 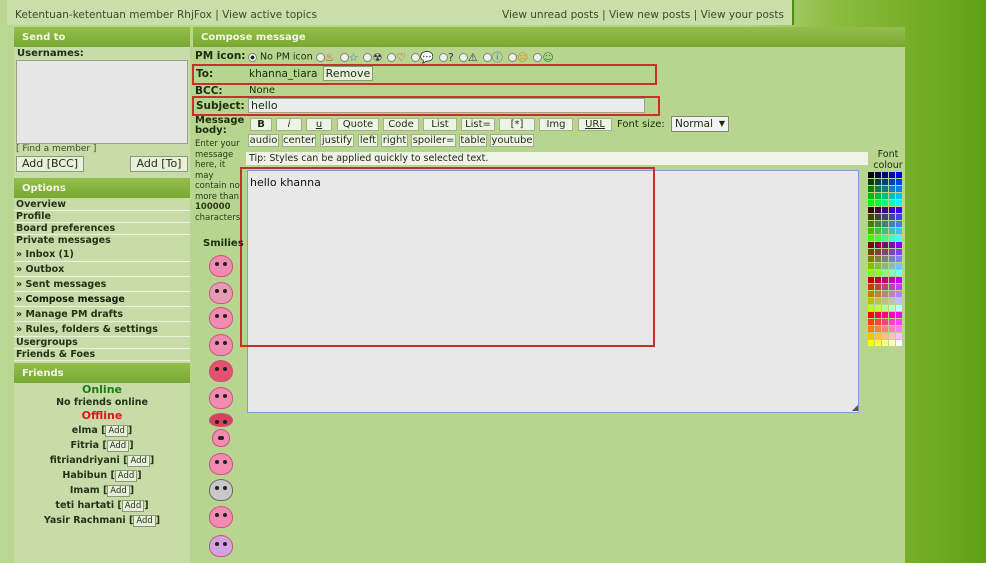 What do you see at coordinates (512, 140) in the screenshot?
I see `youtube-button: youtube` at bounding box center [512, 140].